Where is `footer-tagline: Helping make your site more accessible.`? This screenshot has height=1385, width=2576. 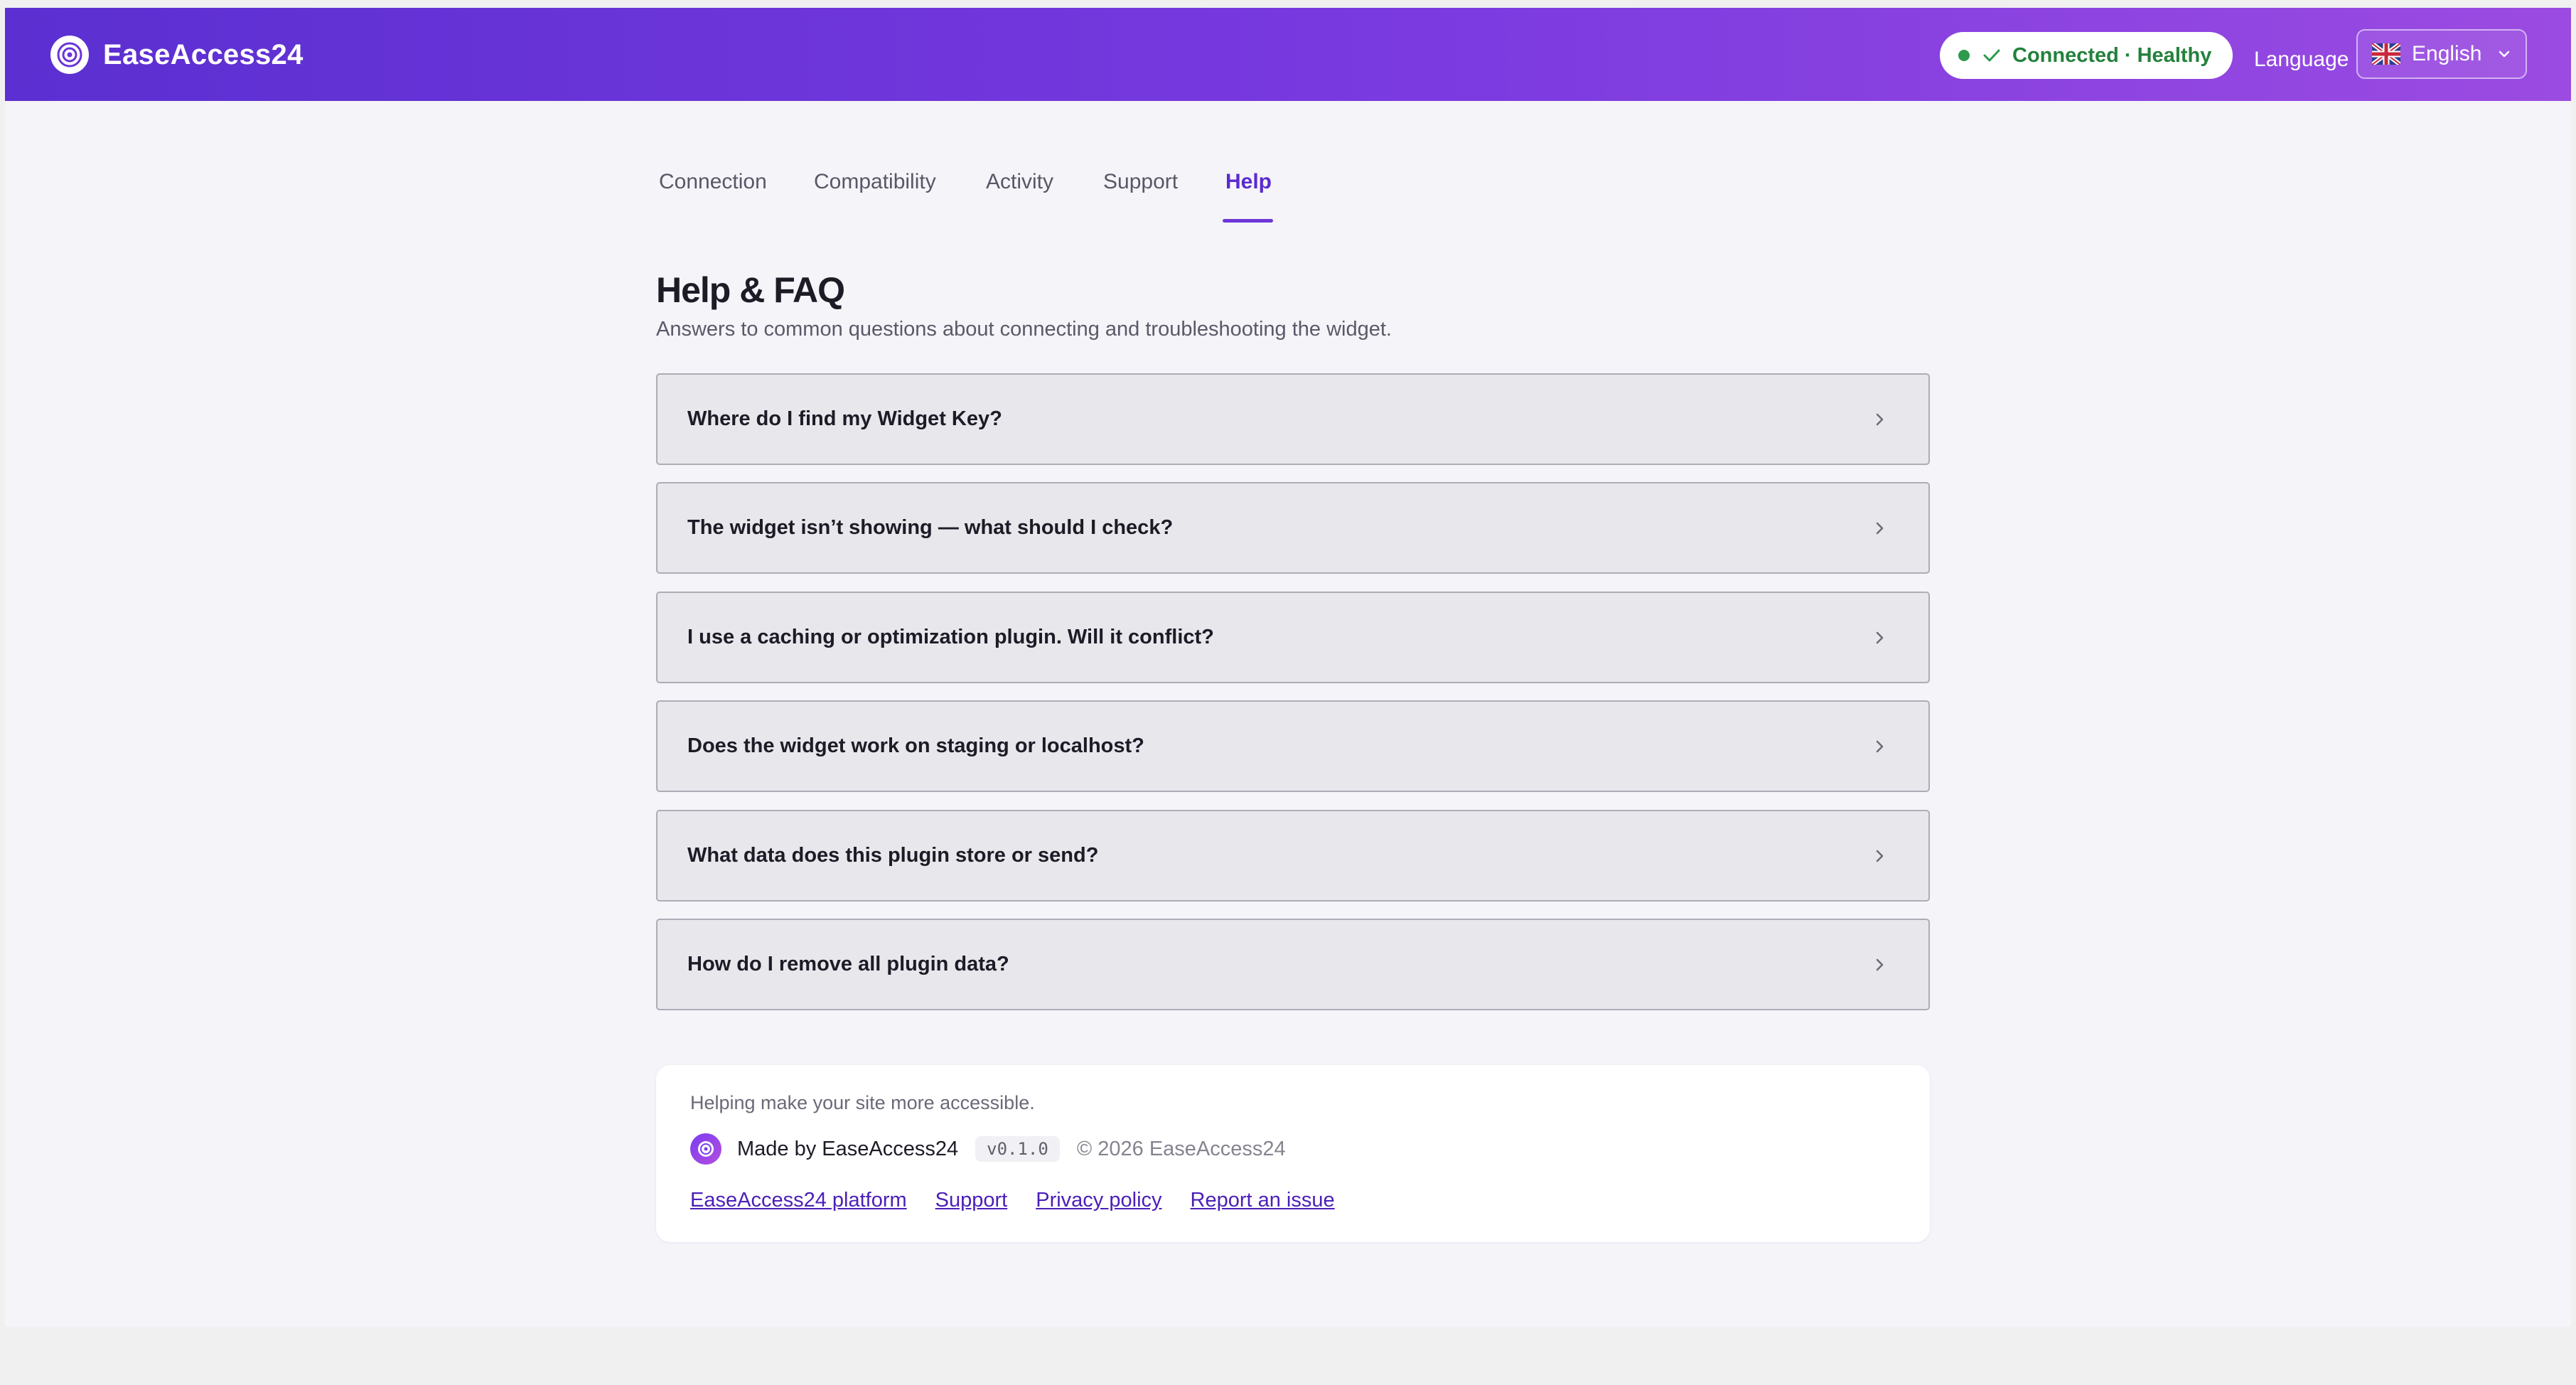 footer-tagline: Helping make your site more accessible. is located at coordinates (862, 1102).